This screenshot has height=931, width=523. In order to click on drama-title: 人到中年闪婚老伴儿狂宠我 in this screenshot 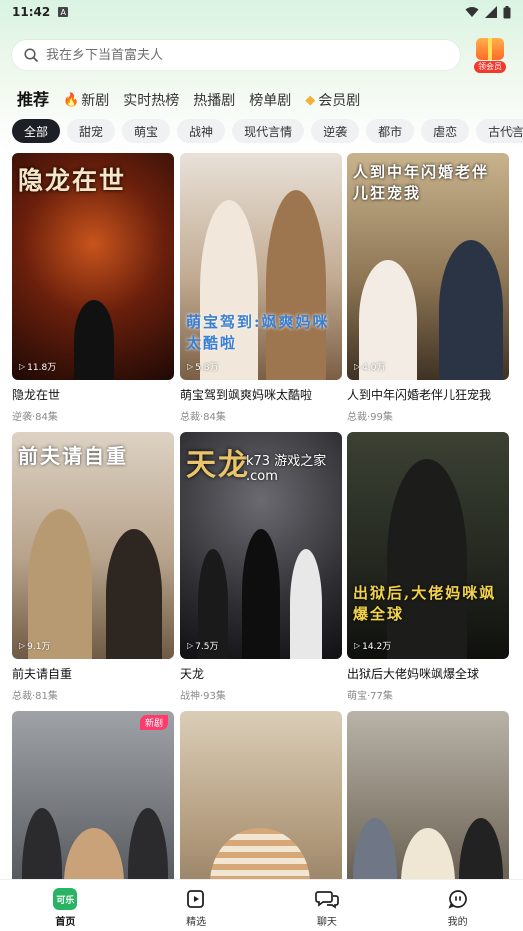, I will do `click(419, 395)`.